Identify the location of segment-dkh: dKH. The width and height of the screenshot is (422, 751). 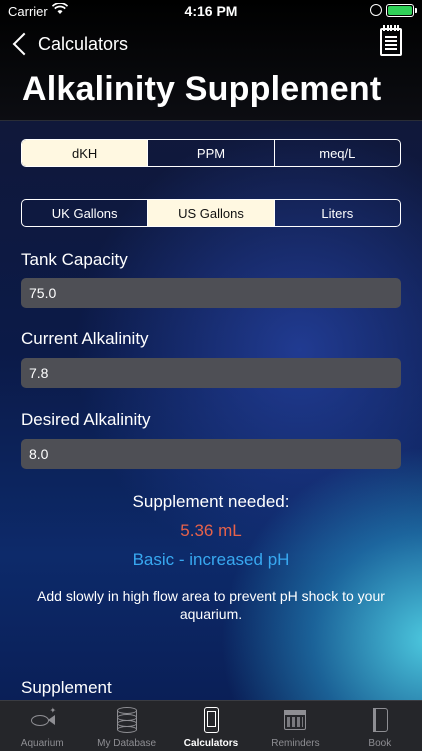
(85, 153).